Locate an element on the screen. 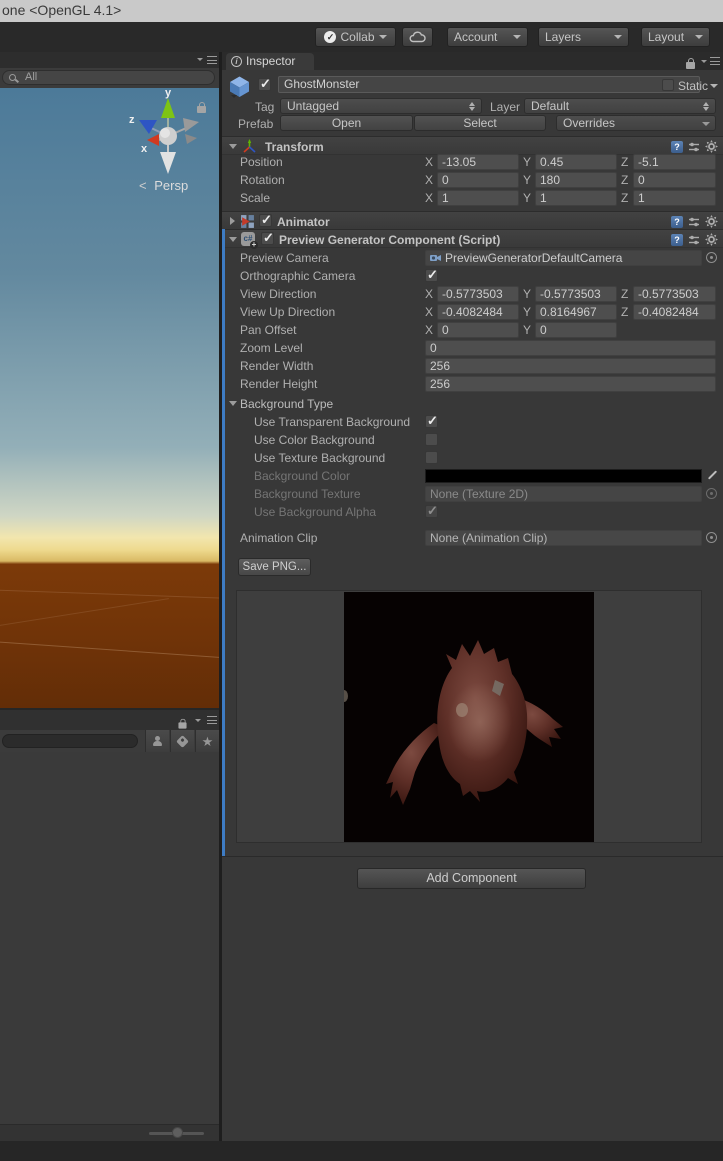 Image resolution: width=723 pixels, height=1161 pixels. scale-x-field: 1 is located at coordinates (478, 198).